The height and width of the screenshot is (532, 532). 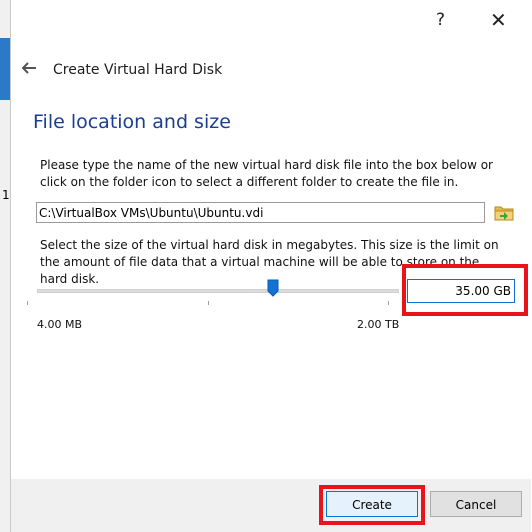 What do you see at coordinates (218, 291) in the screenshot?
I see `size-slider-track` at bounding box center [218, 291].